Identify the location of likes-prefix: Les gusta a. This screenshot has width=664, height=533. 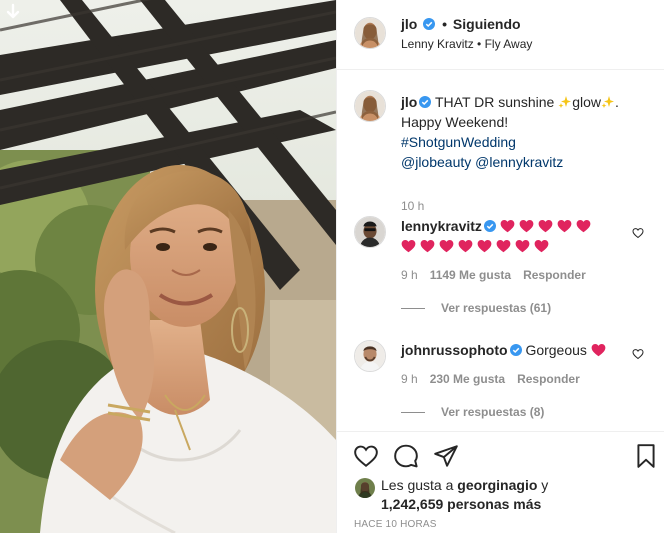
(419, 485).